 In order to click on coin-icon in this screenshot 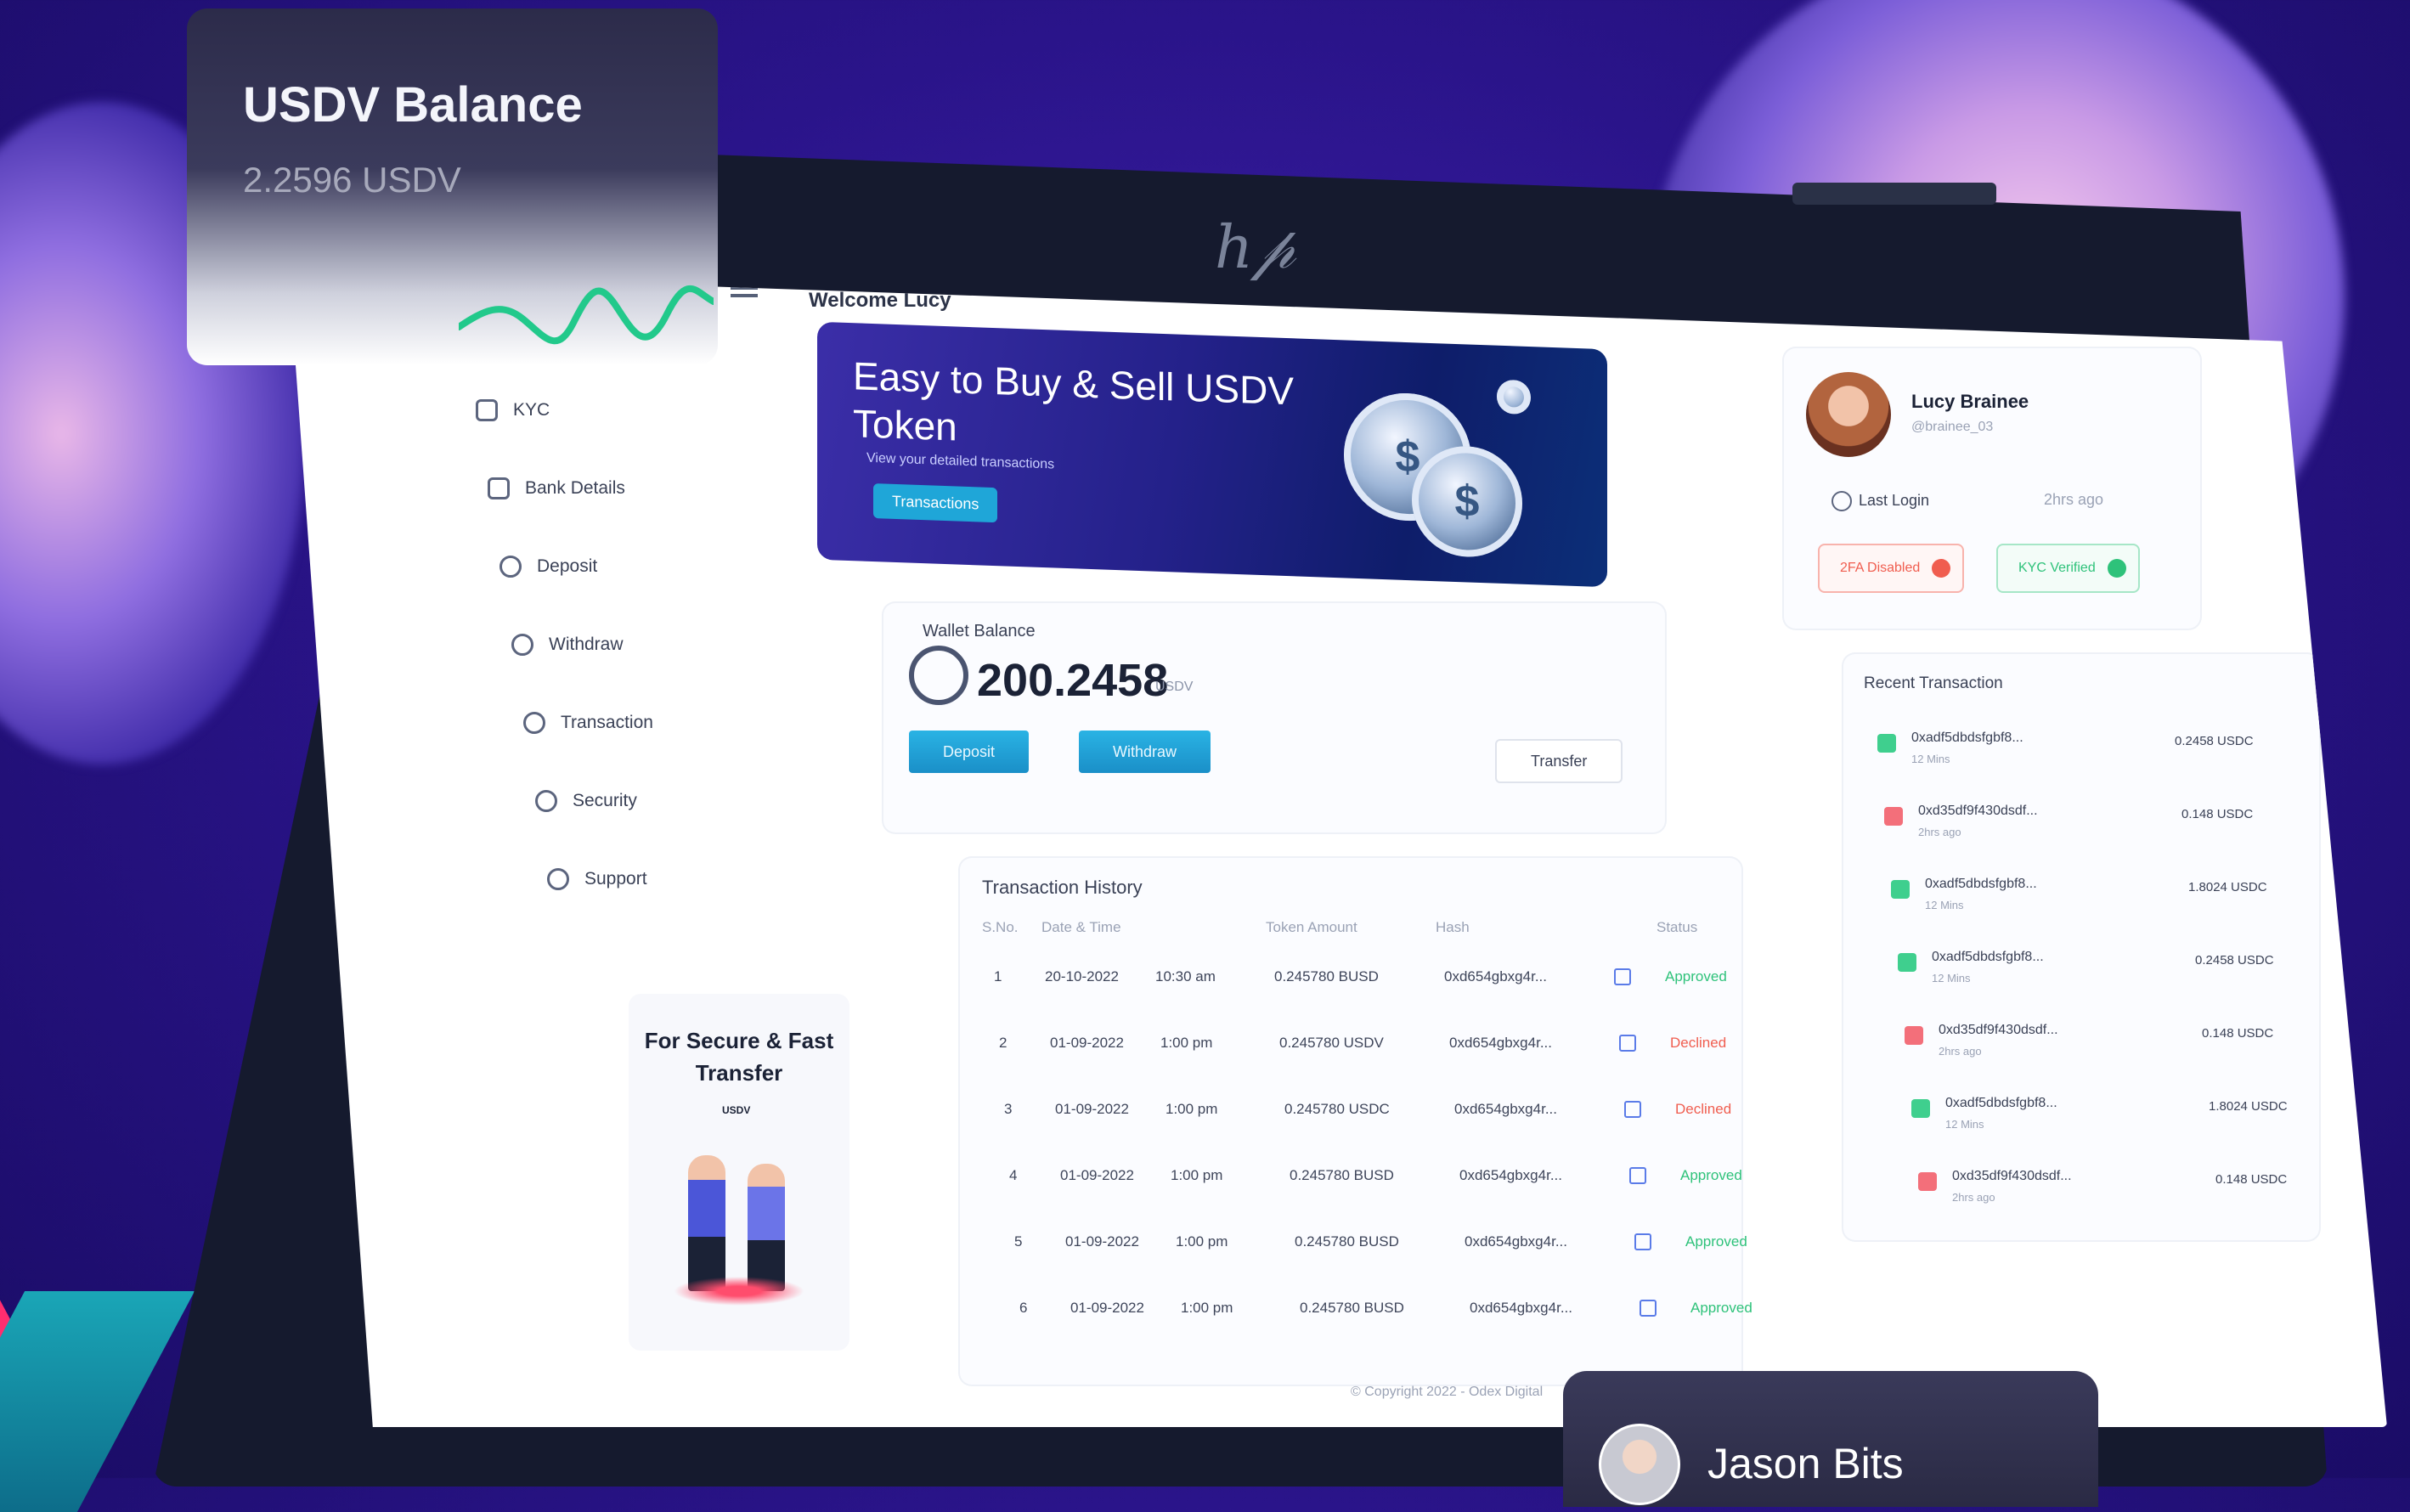, I will do `click(1514, 397)`.